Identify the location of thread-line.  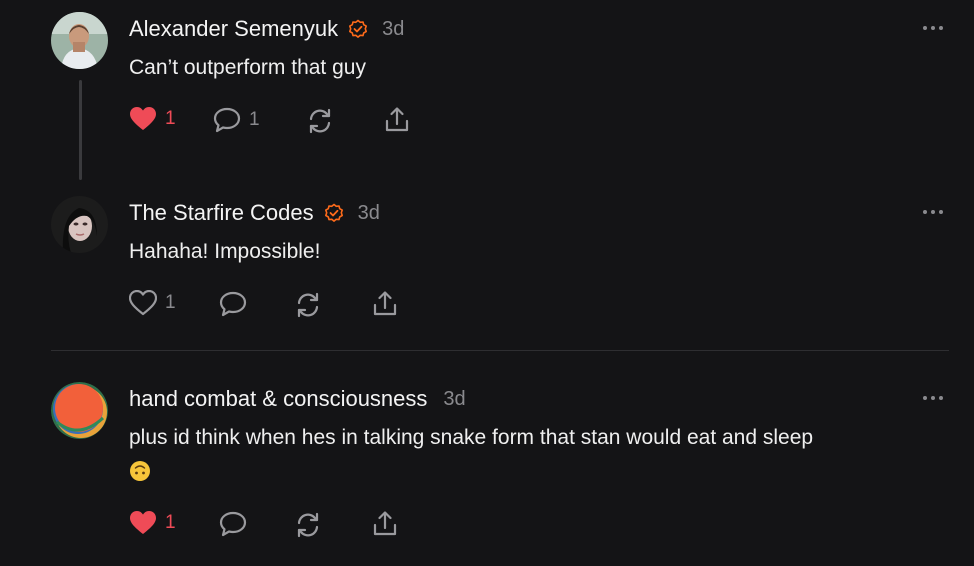
(80, 130).